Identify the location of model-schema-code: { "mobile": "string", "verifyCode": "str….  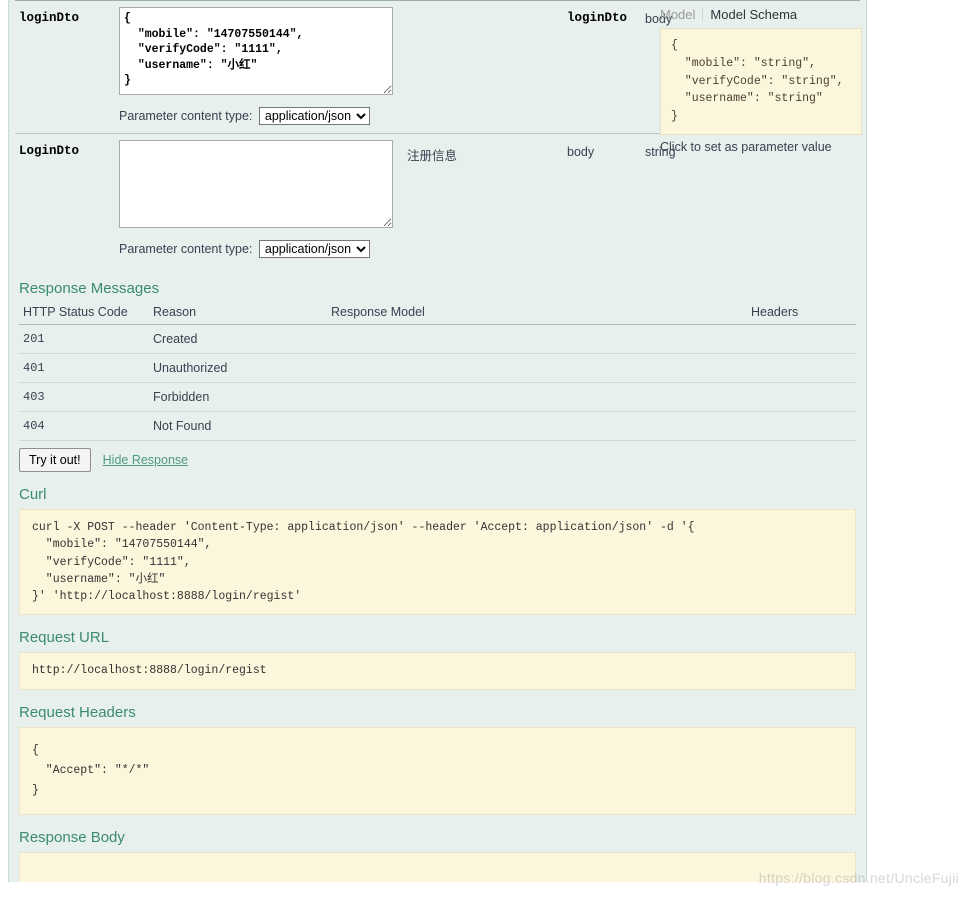
(761, 82).